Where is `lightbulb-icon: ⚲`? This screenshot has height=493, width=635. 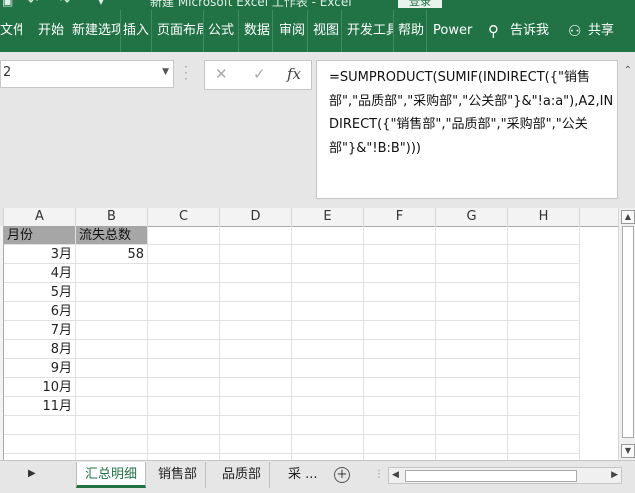
lightbulb-icon: ⚲ is located at coordinates (495, 31).